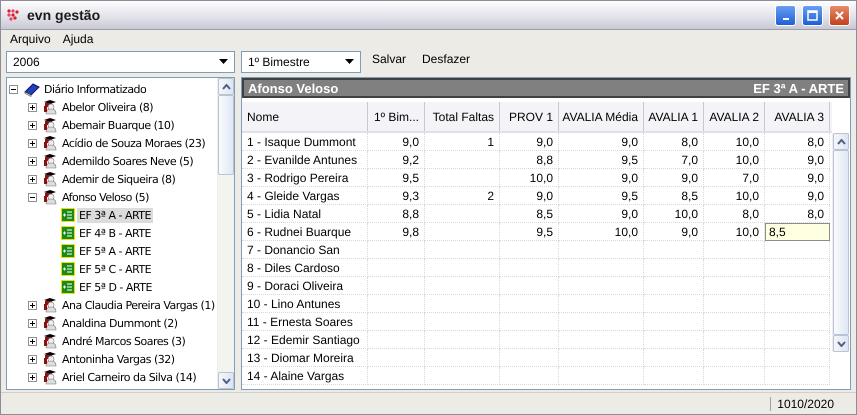 This screenshot has height=415, width=857. What do you see at coordinates (734, 178) in the screenshot?
I see `table-cell: 7,0` at bounding box center [734, 178].